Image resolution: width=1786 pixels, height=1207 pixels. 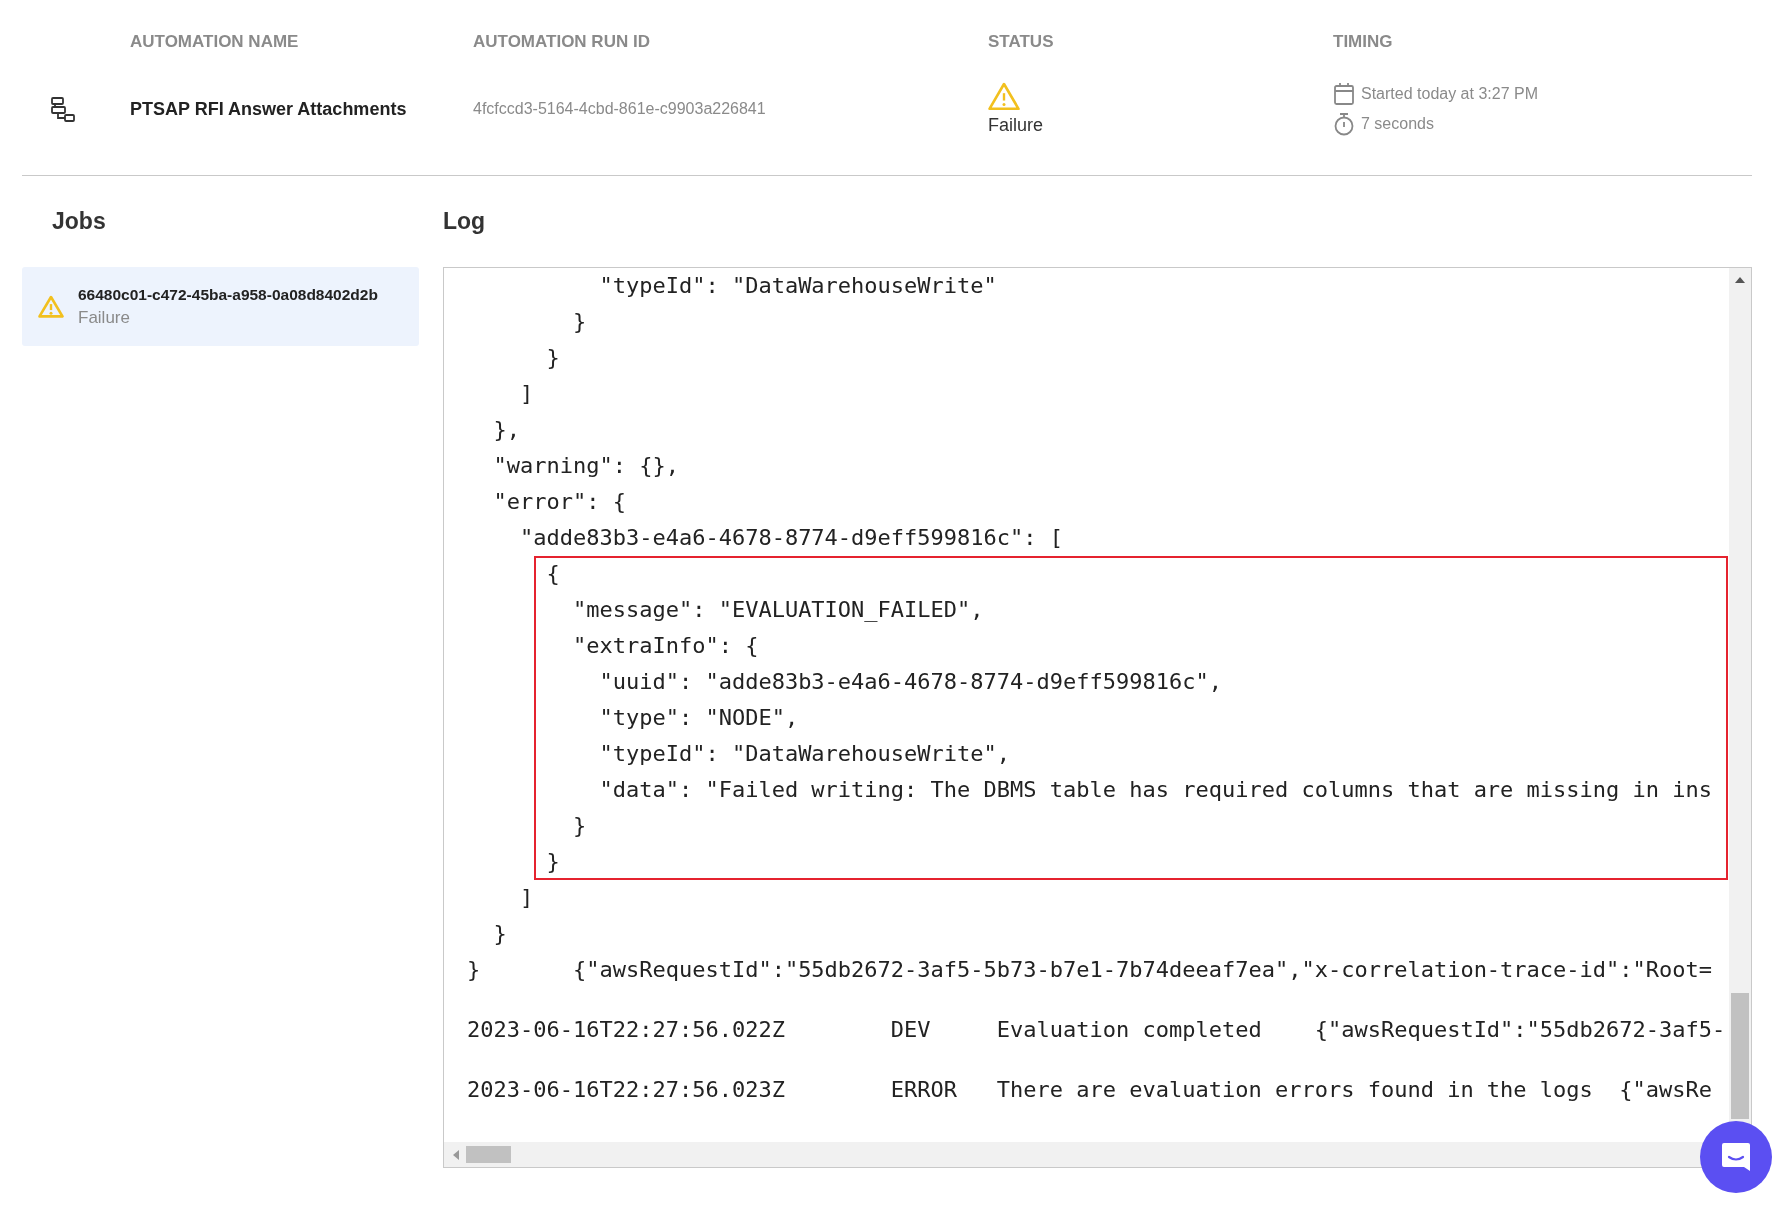 I want to click on job-status: Failure, so click(x=104, y=317).